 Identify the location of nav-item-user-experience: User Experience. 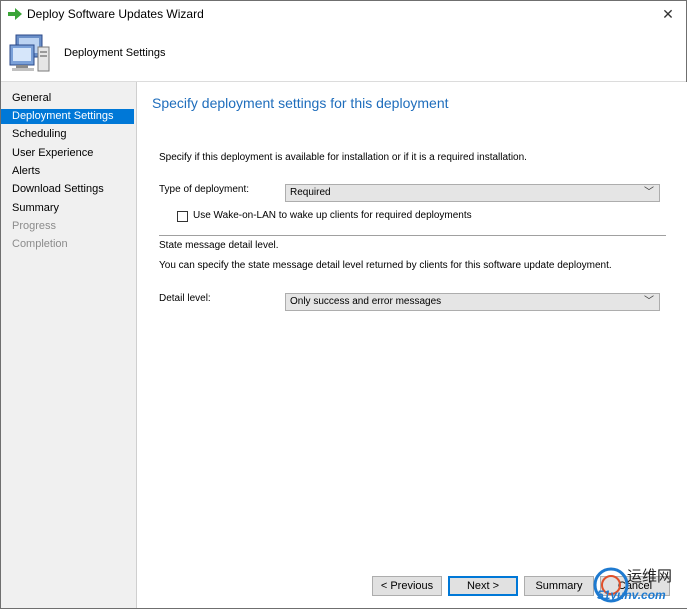
(67, 153).